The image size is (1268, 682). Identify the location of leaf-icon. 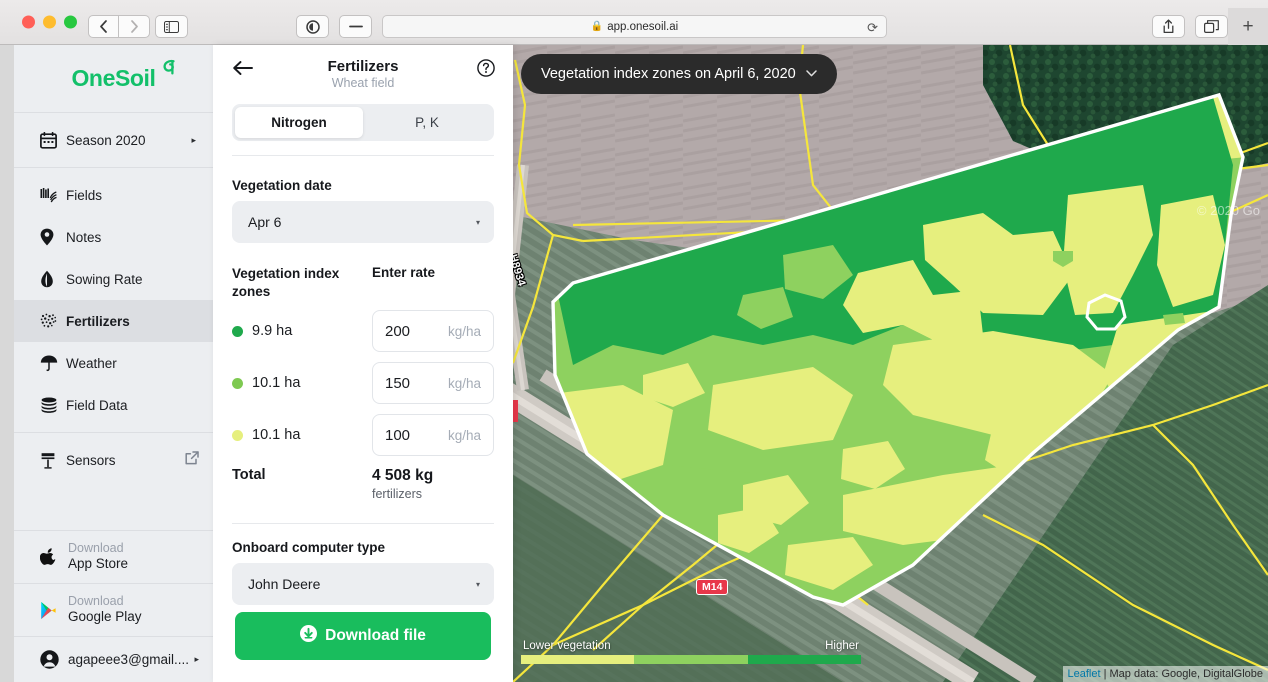
(168, 70).